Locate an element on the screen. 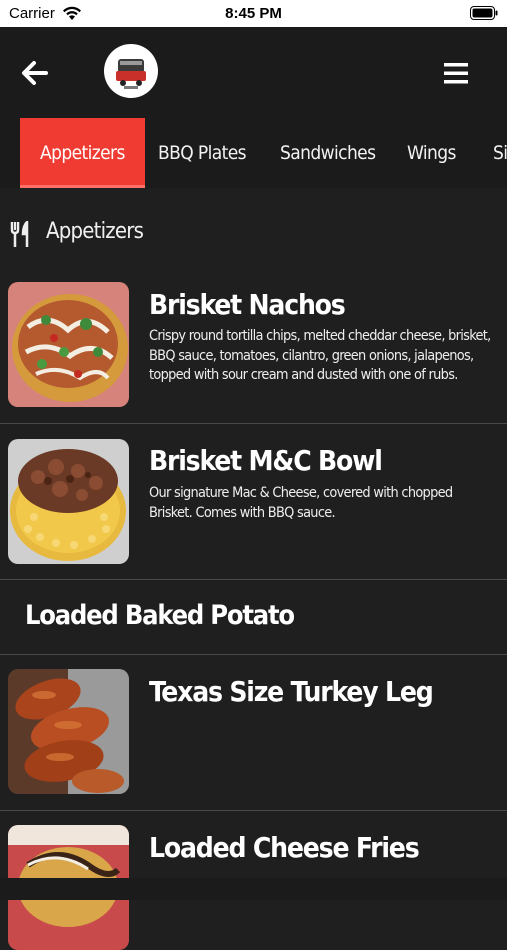  item-name: Texas Size Turkey Leg is located at coordinates (291, 691).